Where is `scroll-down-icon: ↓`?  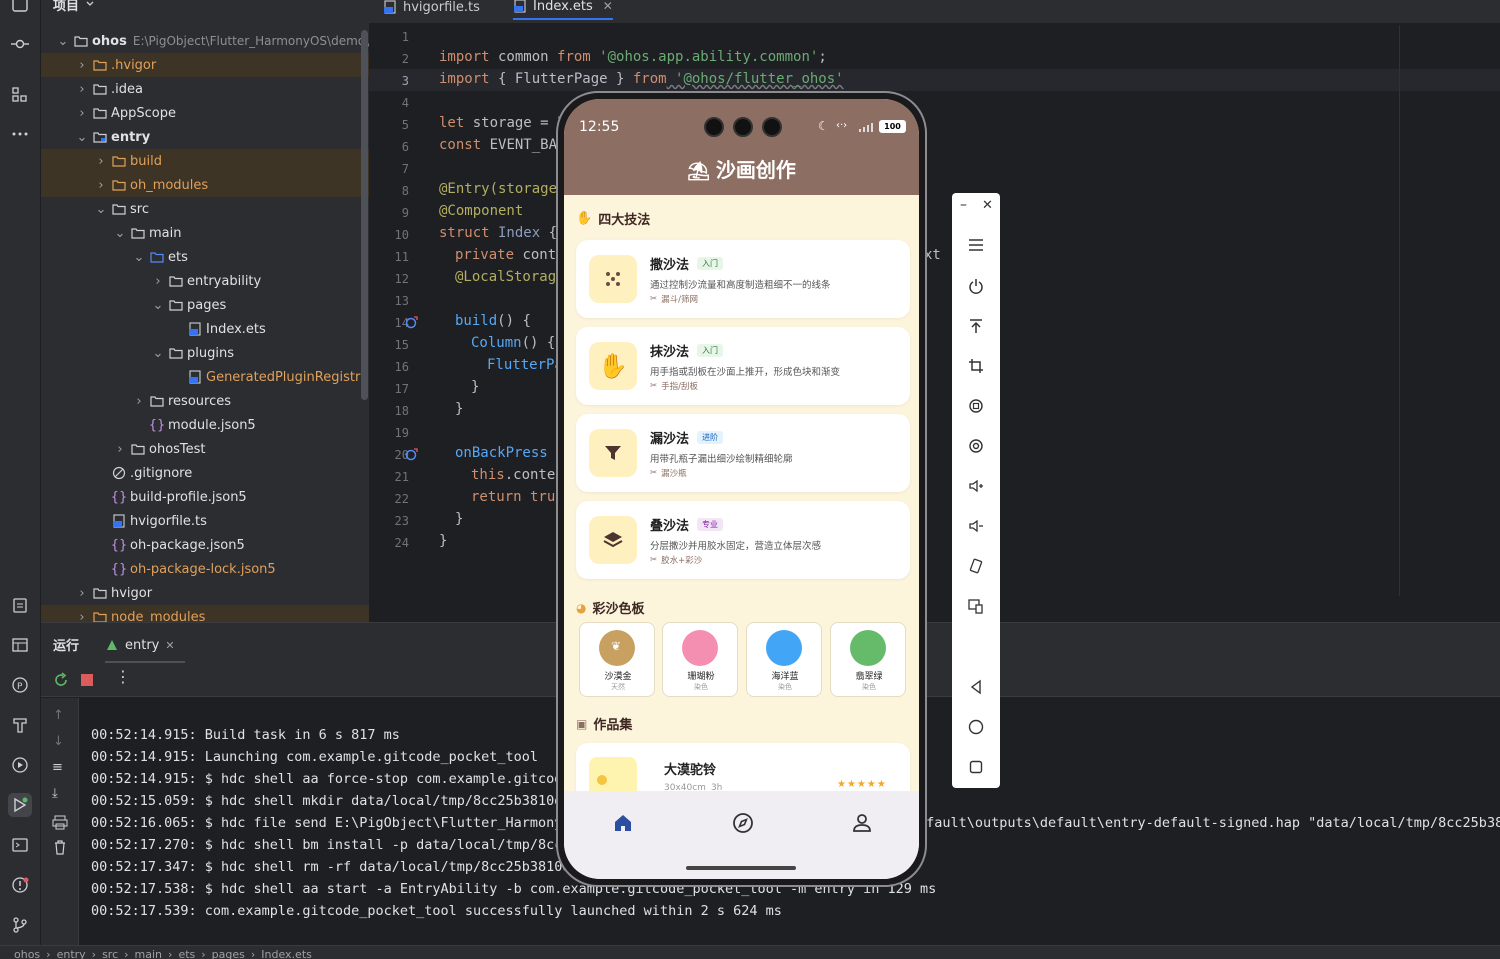 scroll-down-icon: ↓ is located at coordinates (58, 741).